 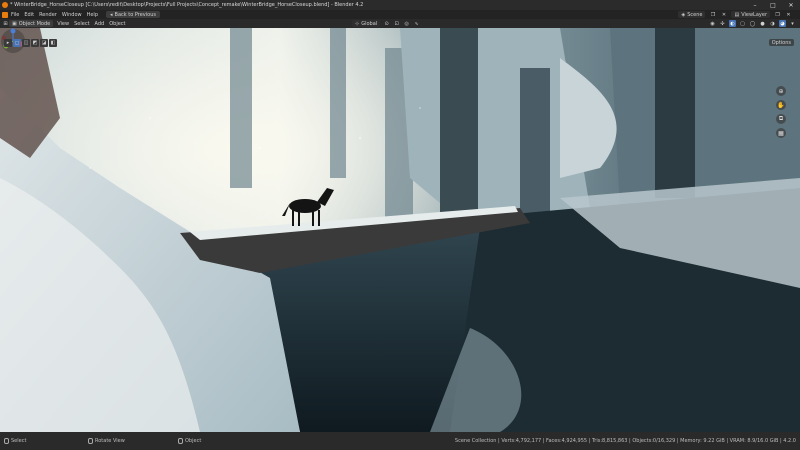 What do you see at coordinates (723, 14) in the screenshot?
I see `delete-scene-icon: ✕` at bounding box center [723, 14].